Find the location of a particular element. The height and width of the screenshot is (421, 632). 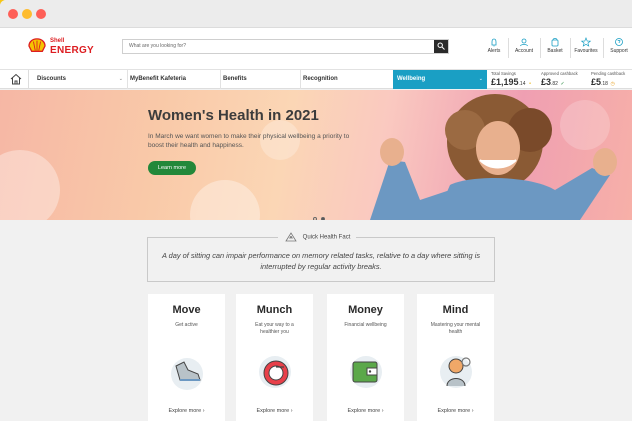

clock-icon: ◷ is located at coordinates (612, 84).